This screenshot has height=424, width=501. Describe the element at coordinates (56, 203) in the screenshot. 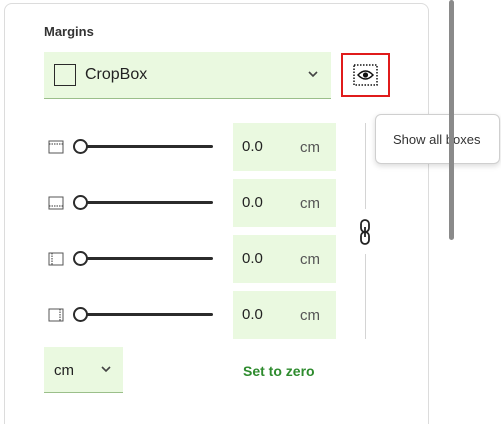

I see `margin-bottom-icon` at that location.